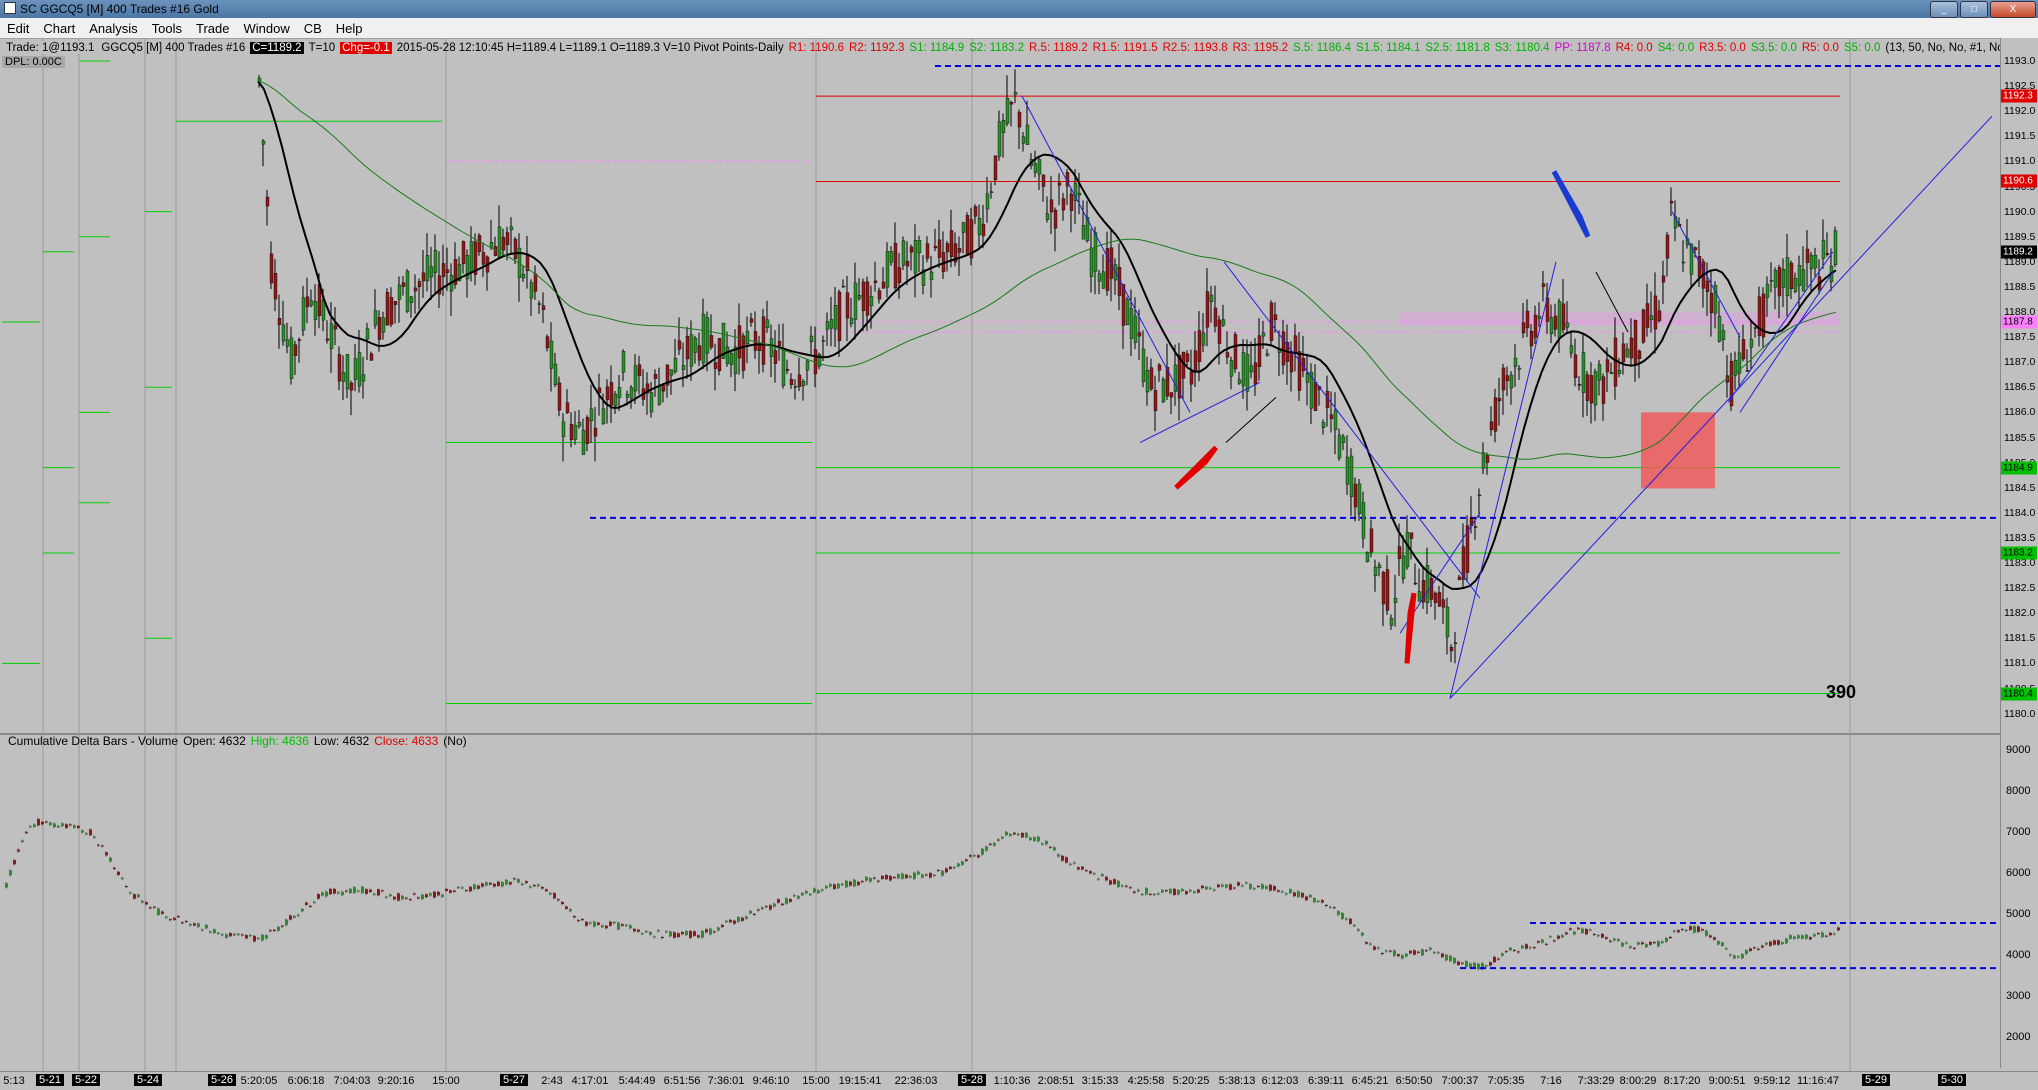 The image size is (2038, 1090). I want to click on time-tick-label: 5-29, so click(1876, 1080).